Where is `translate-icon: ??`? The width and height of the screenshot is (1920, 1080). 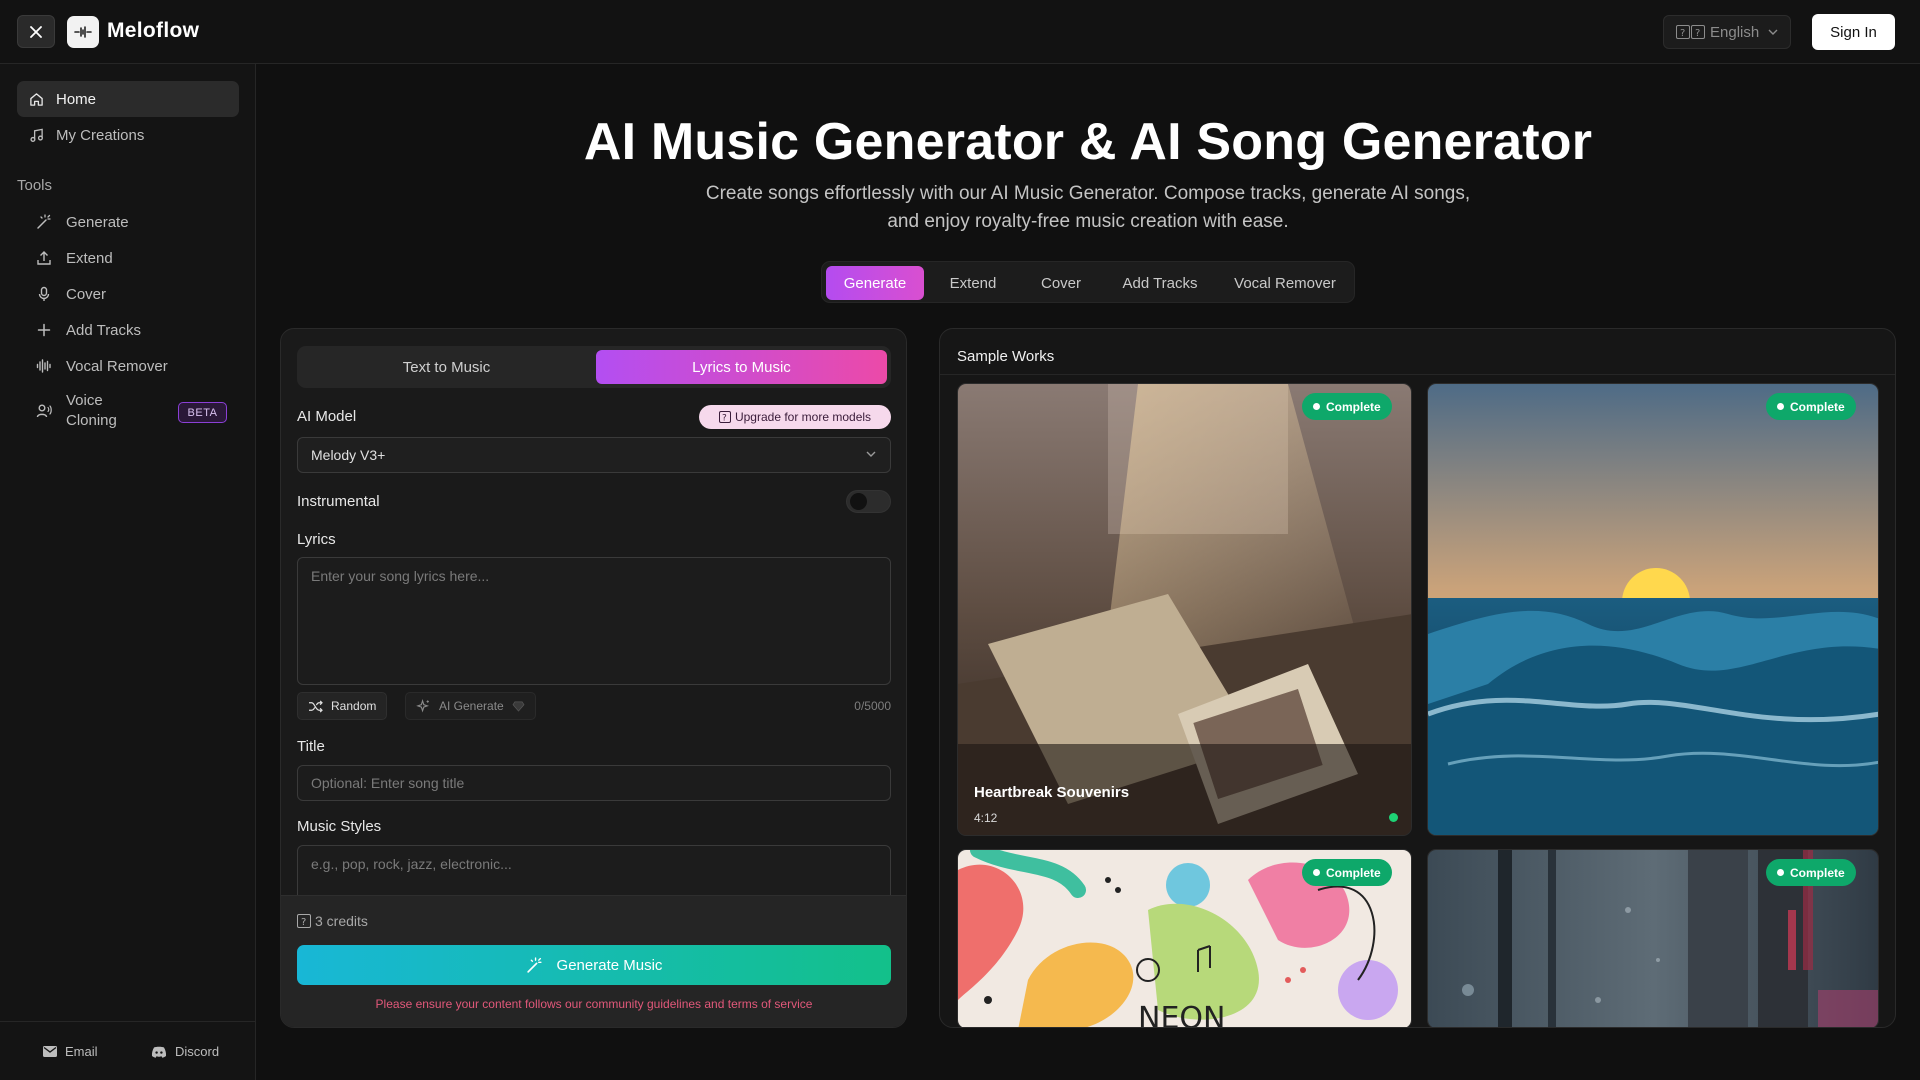
translate-icon: ?? is located at coordinates (1691, 32).